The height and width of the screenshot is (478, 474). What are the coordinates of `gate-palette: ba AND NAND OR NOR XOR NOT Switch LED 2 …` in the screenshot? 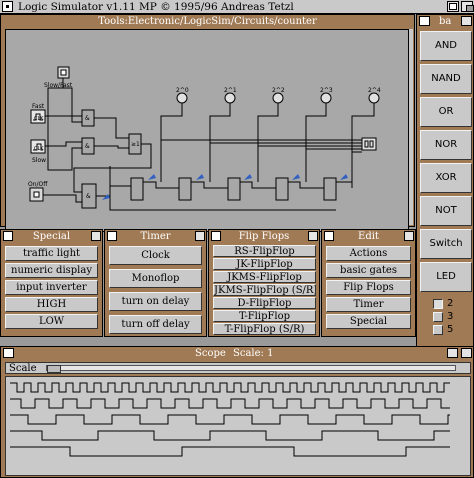 It's located at (445, 182).